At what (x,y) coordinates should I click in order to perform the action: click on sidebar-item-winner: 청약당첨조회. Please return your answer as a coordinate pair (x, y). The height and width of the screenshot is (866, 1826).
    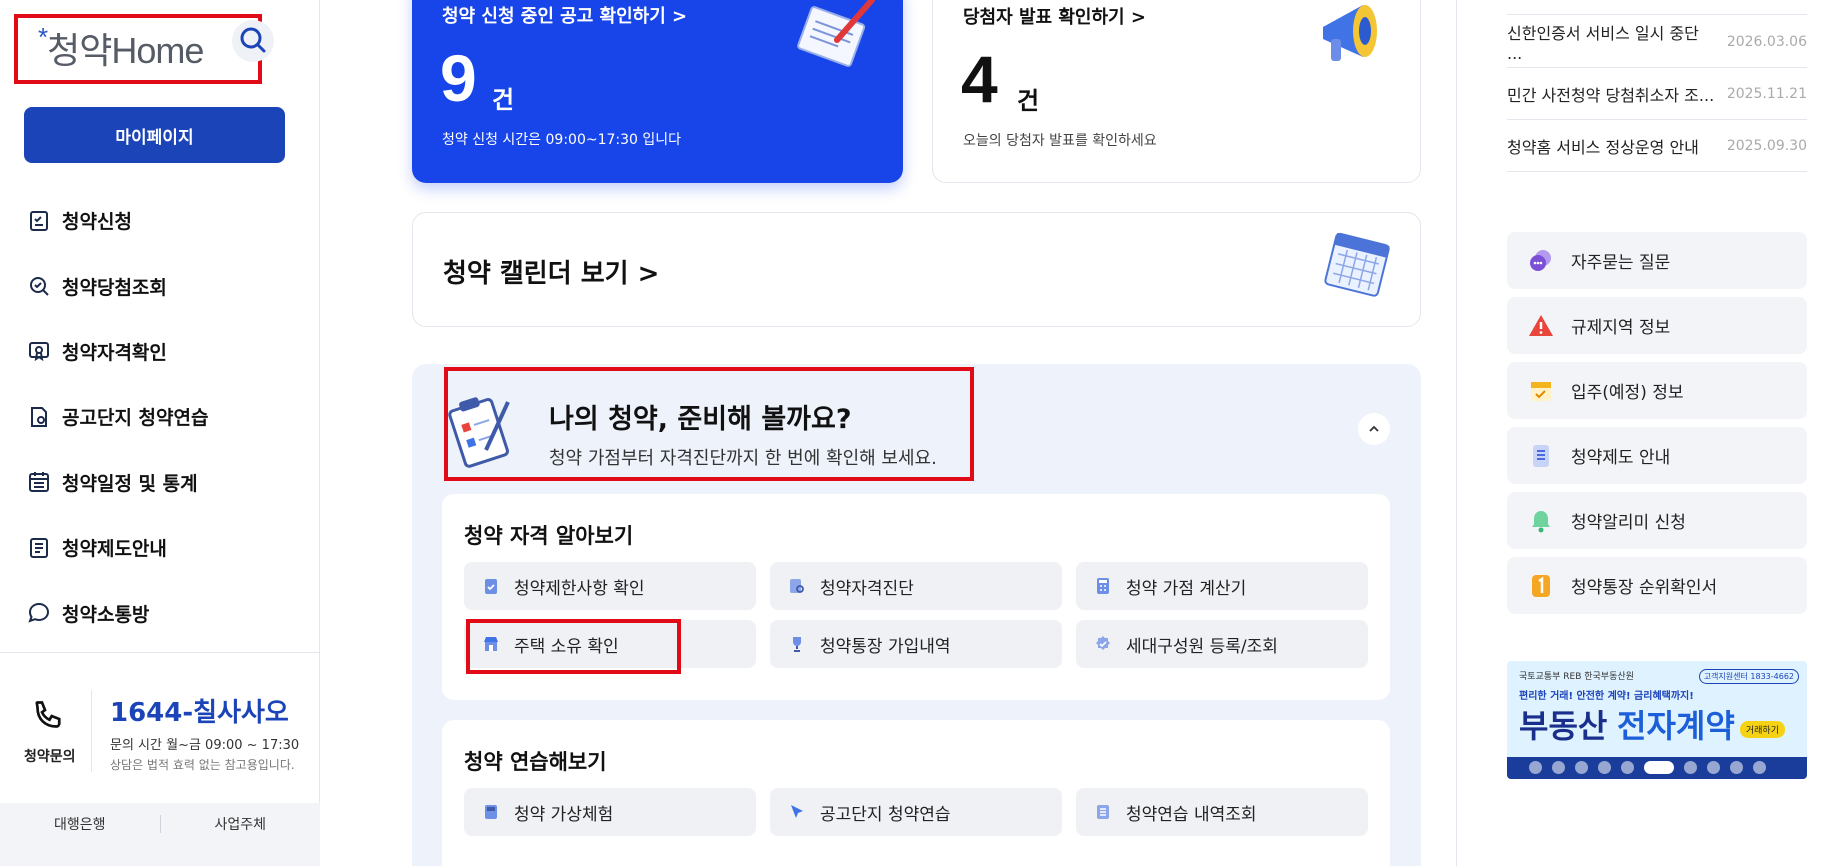
    Looking at the image, I should click on (164, 285).